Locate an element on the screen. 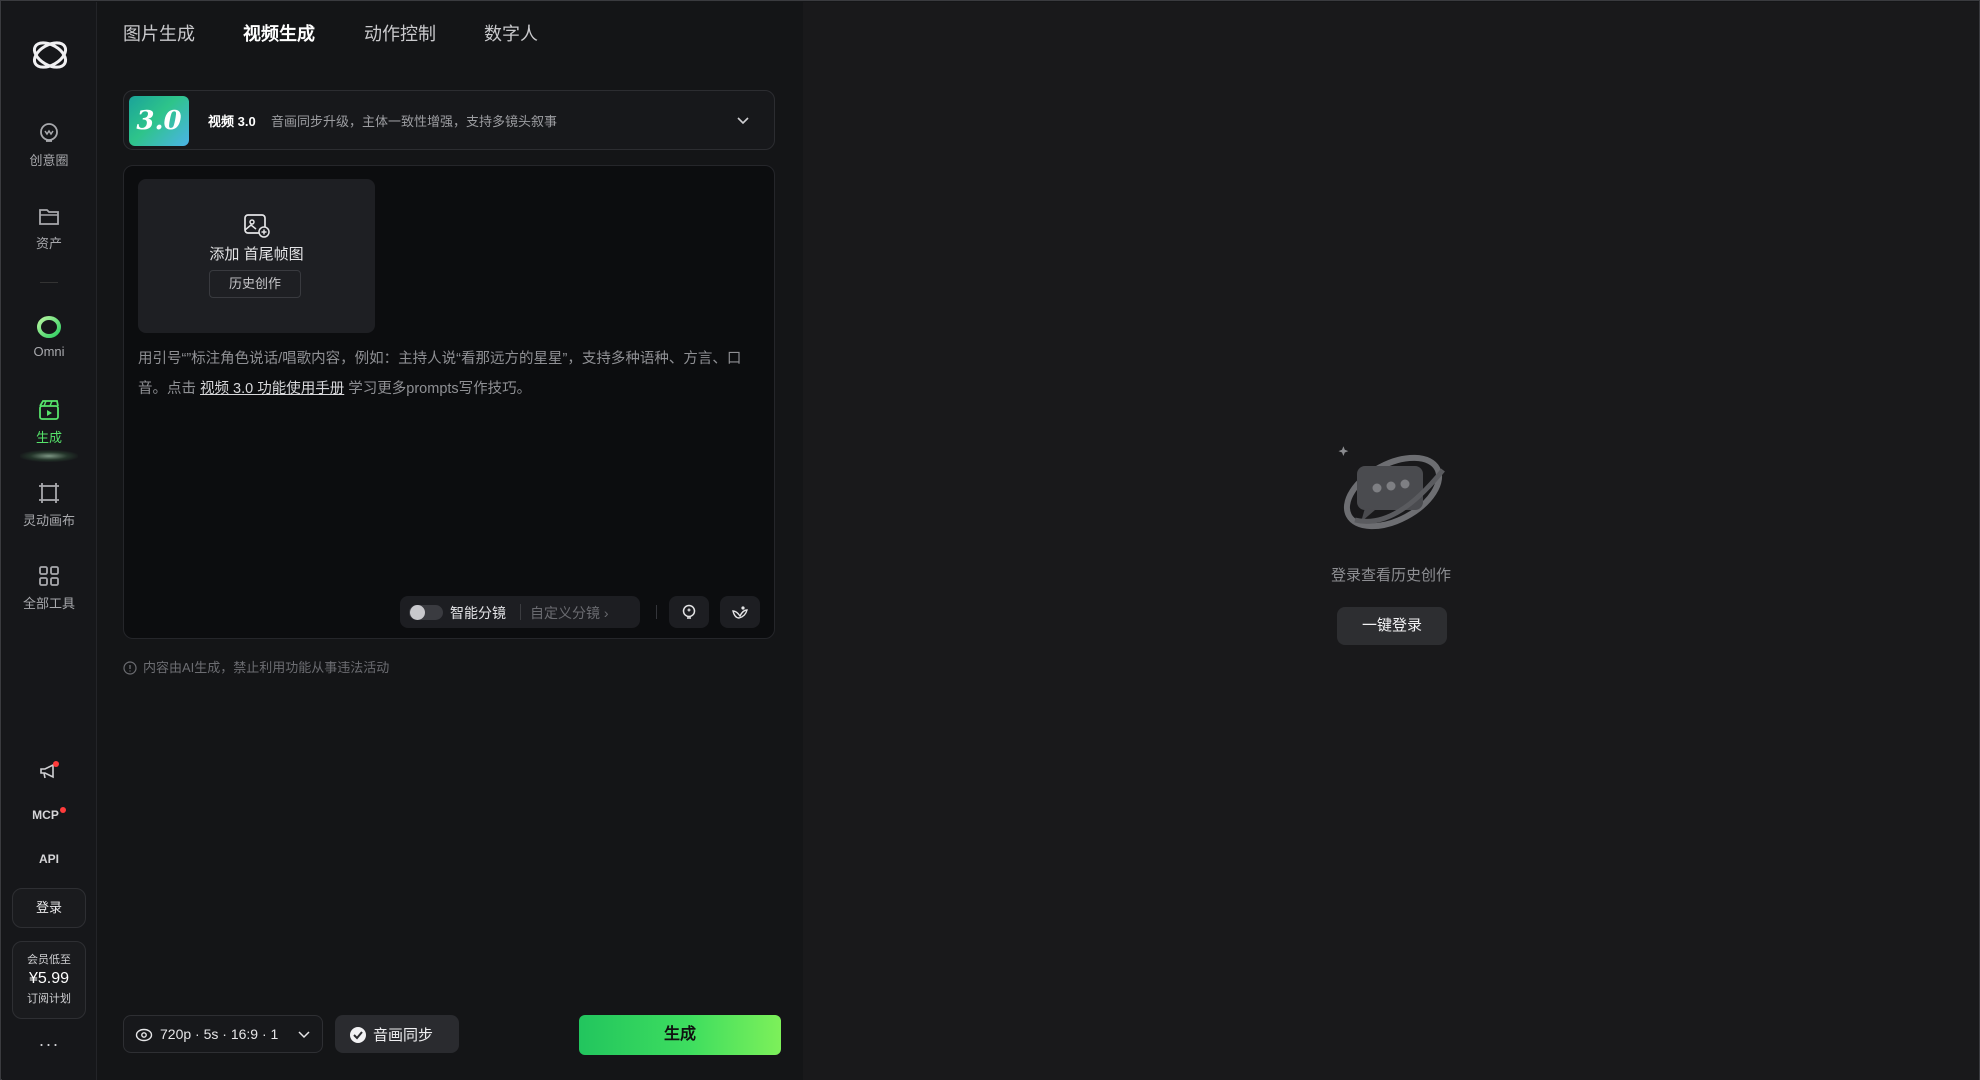 The height and width of the screenshot is (1080, 1980). sidebar-item-generate: 生成 is located at coordinates (49, 421).